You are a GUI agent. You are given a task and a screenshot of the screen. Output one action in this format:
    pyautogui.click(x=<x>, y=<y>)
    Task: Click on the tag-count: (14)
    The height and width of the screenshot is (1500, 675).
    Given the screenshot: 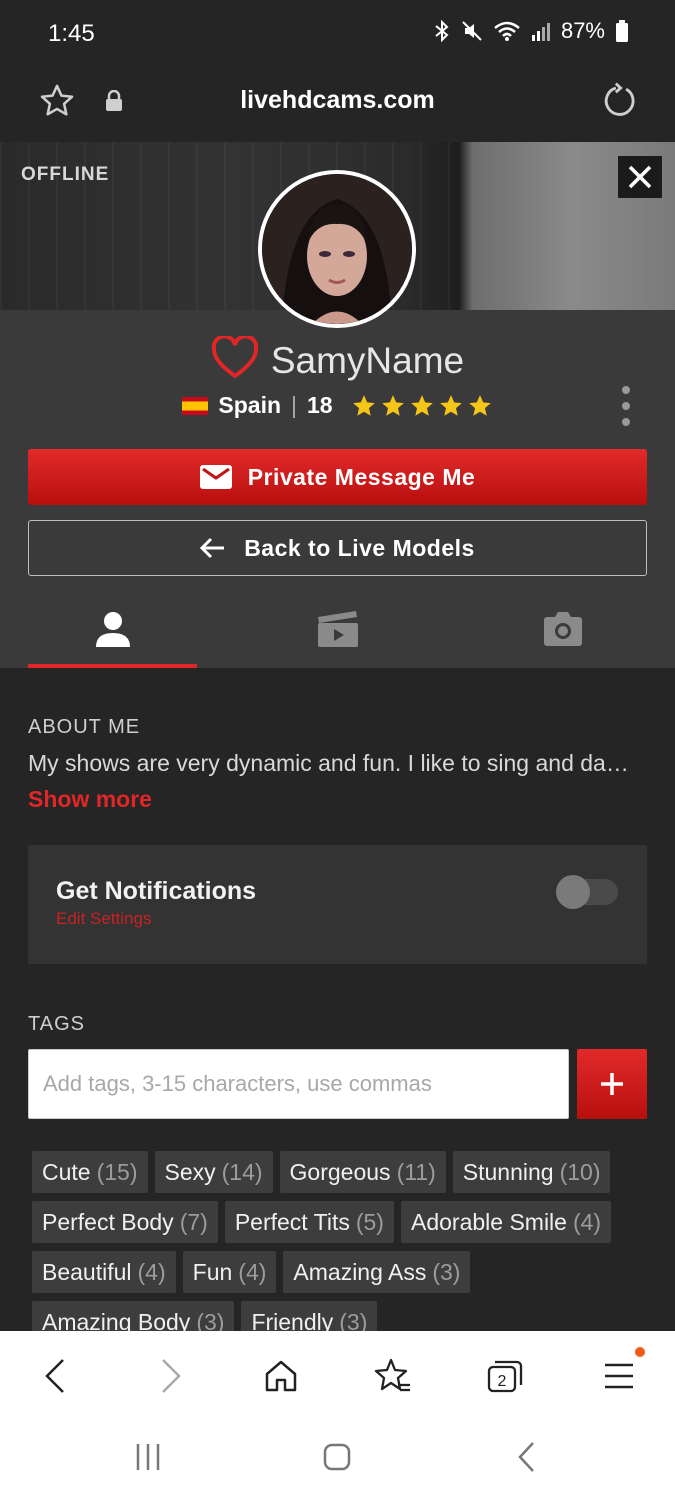 What is the action you would take?
    pyautogui.click(x=242, y=1171)
    